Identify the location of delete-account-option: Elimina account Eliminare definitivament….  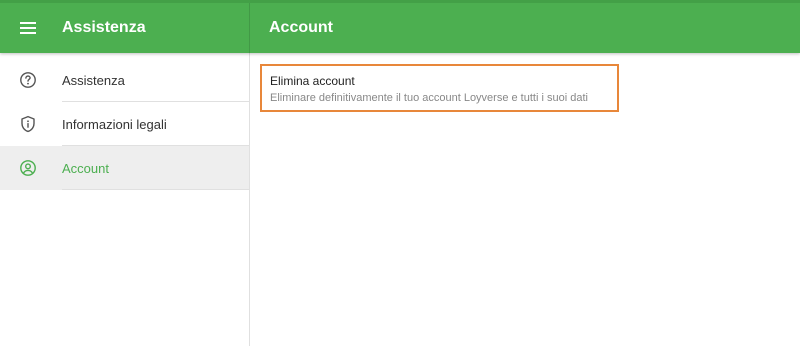
(439, 88).